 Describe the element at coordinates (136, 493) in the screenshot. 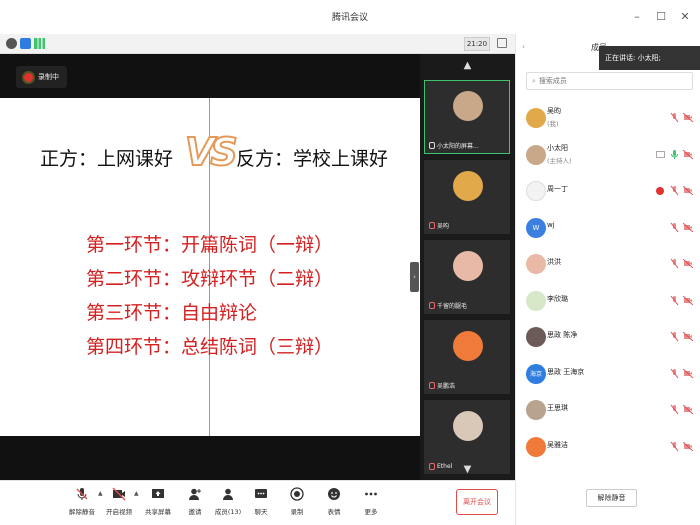

I see `video-options-icon: ▲` at that location.